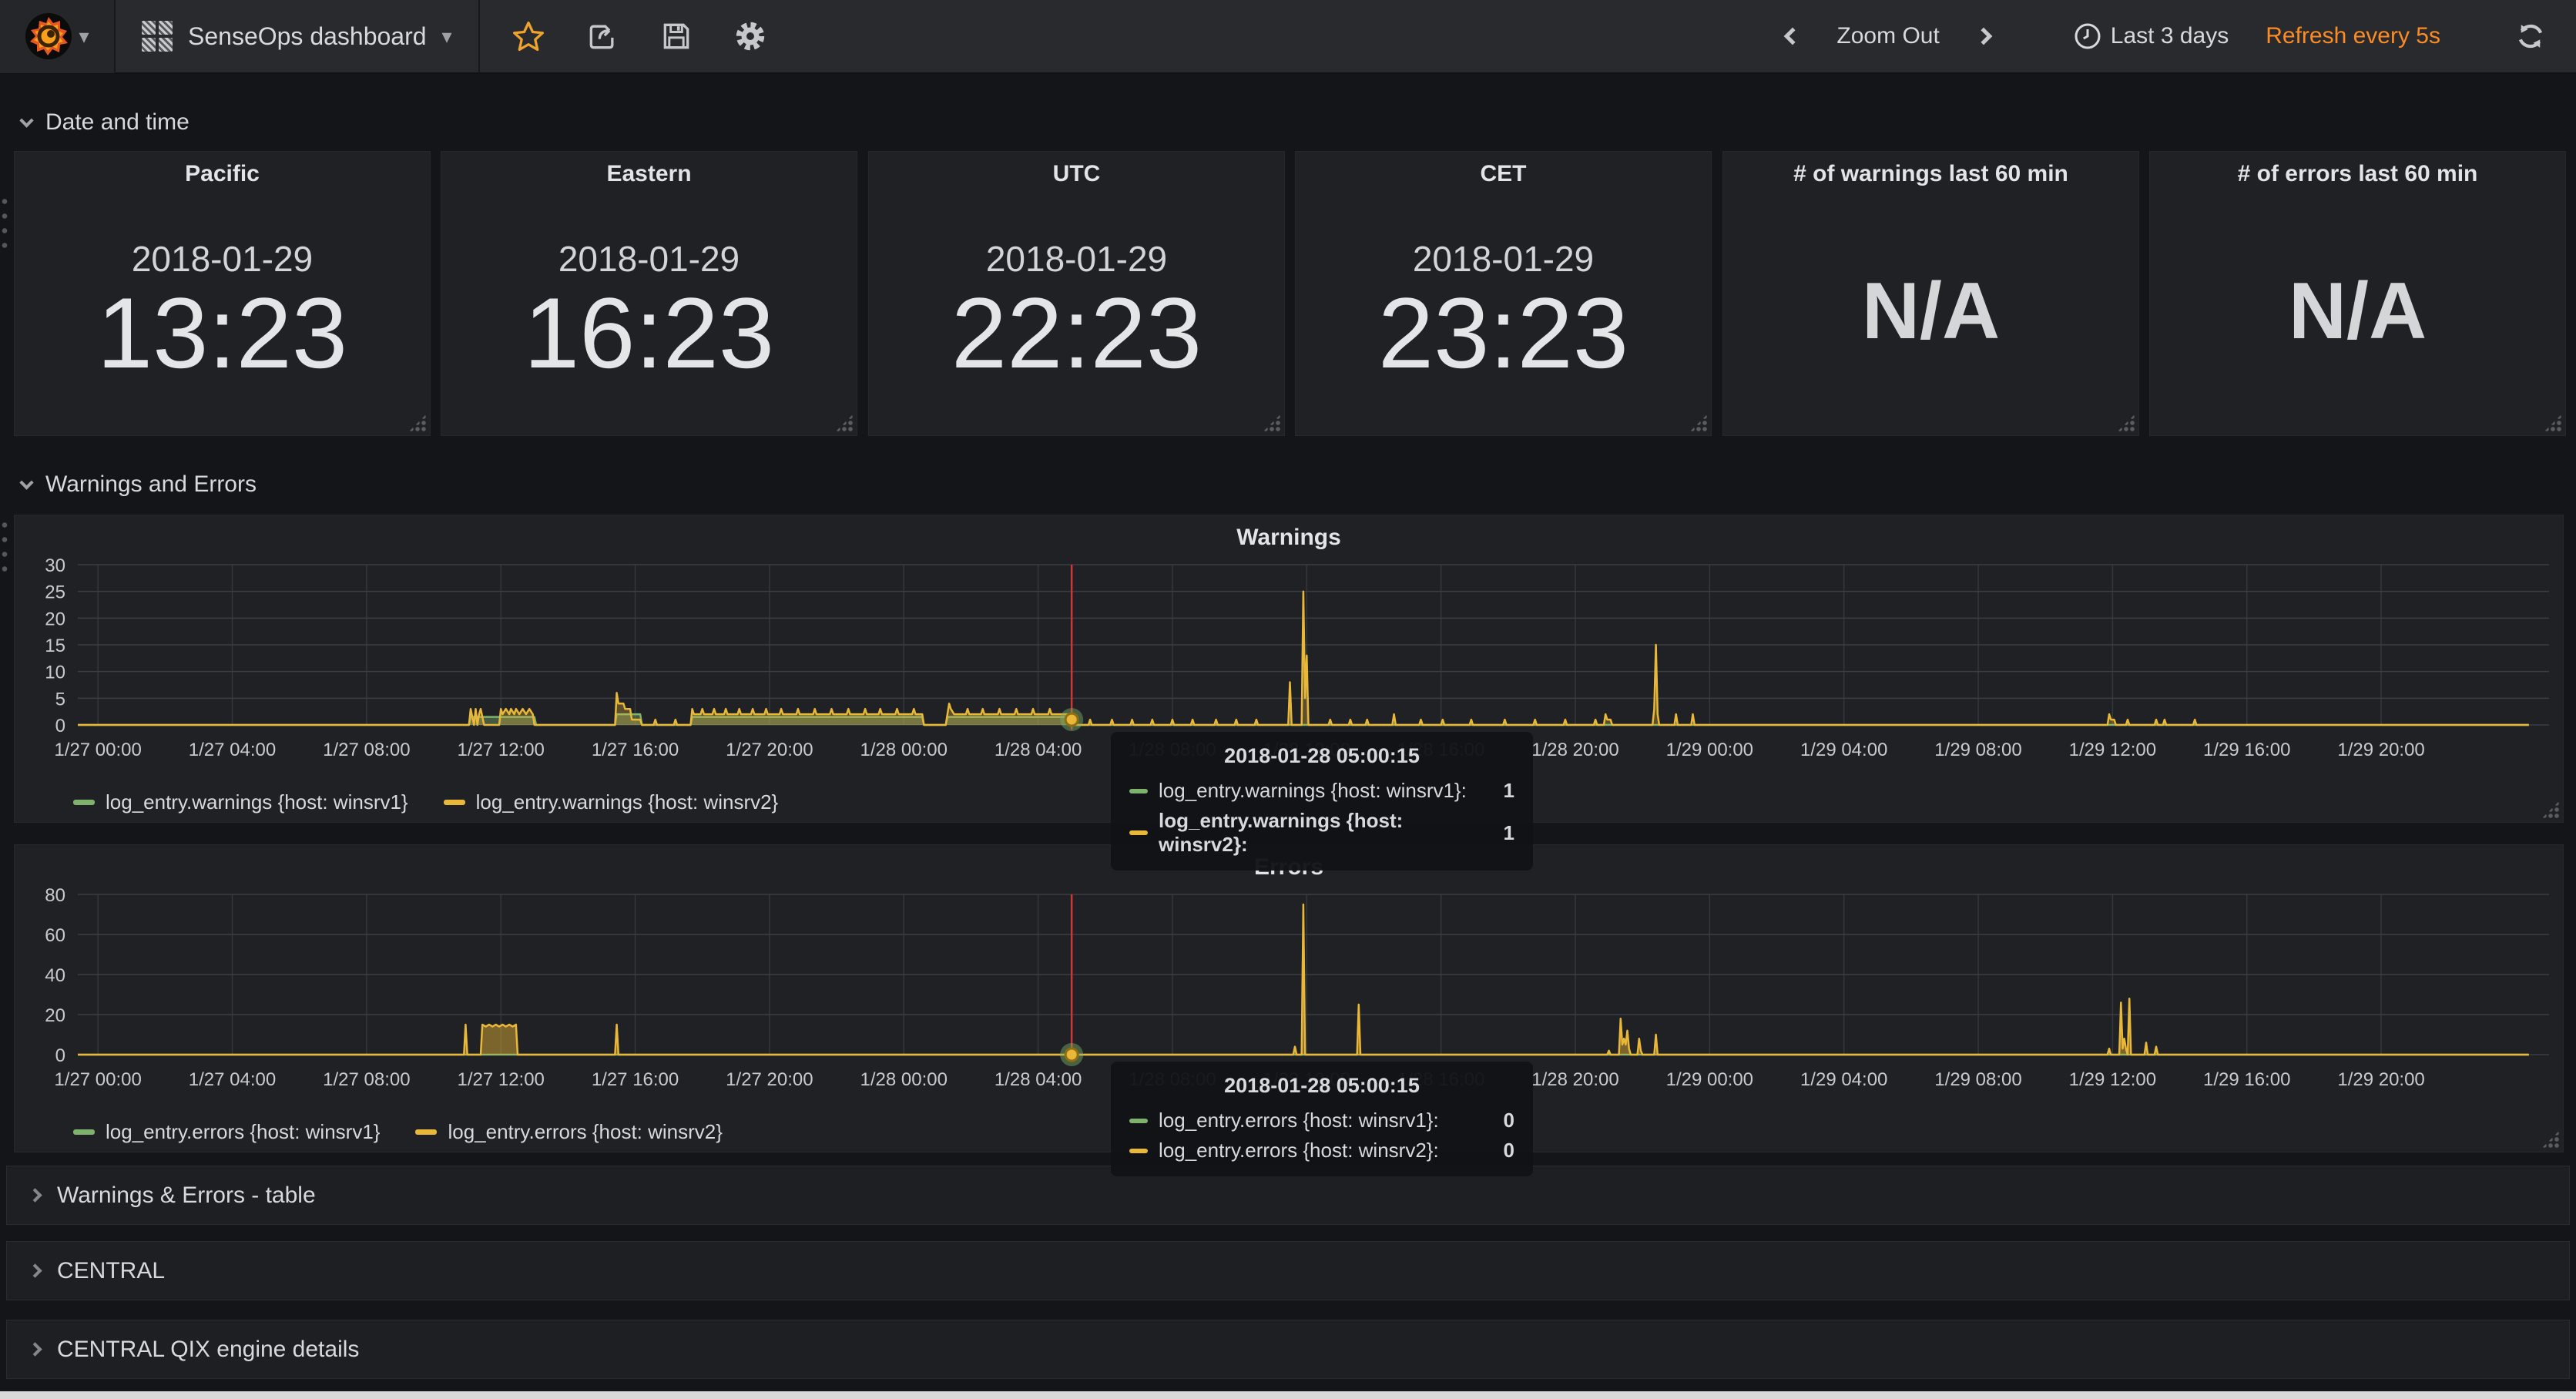 The image size is (2576, 1399). I want to click on panel-title: # of errors last 60 min, so click(2357, 174).